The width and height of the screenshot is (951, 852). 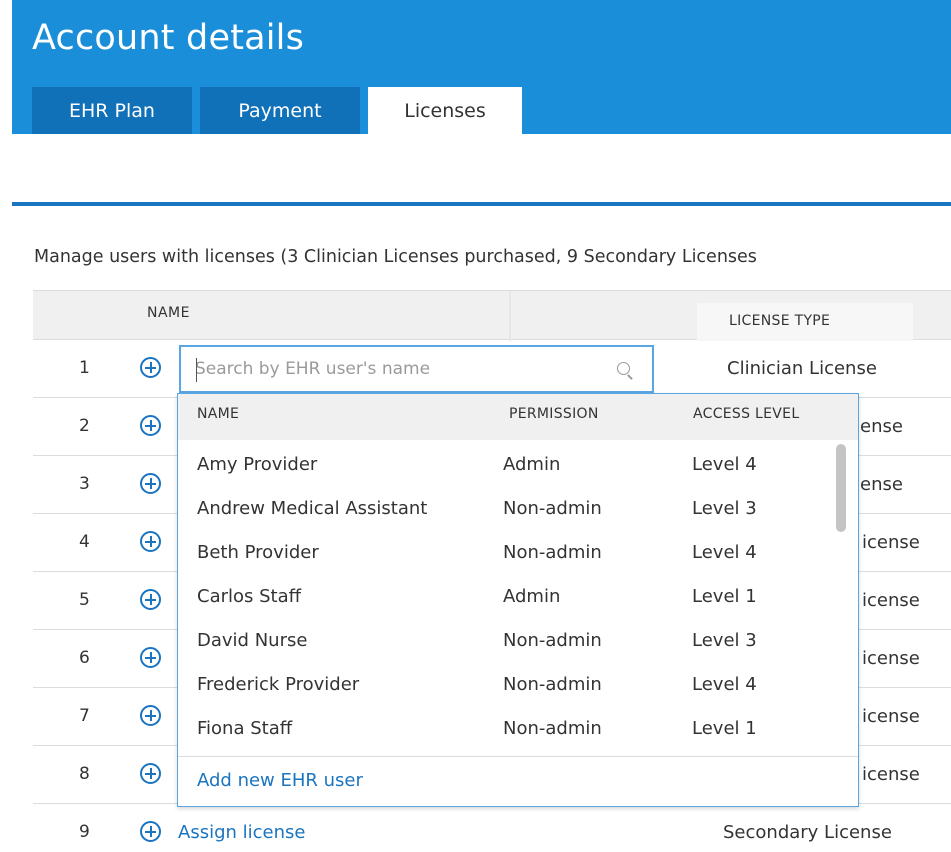 I want to click on column-header-license-type: LICENSE TYPE, so click(x=805, y=322).